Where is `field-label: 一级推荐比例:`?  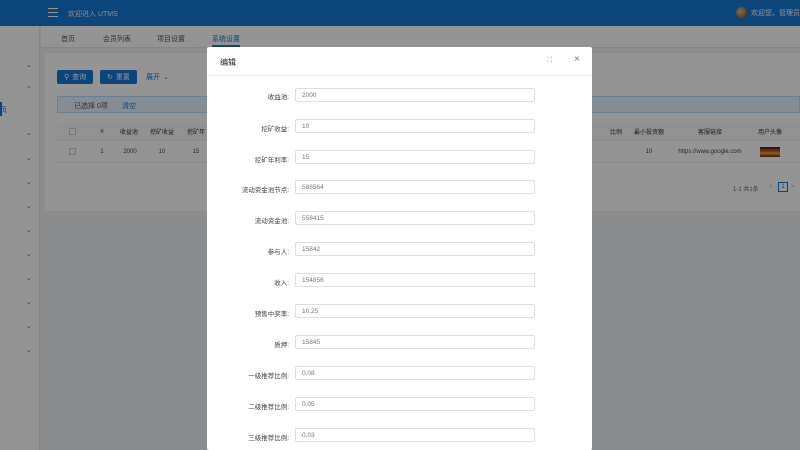 field-label: 一级推荐比例: is located at coordinates (268, 376).